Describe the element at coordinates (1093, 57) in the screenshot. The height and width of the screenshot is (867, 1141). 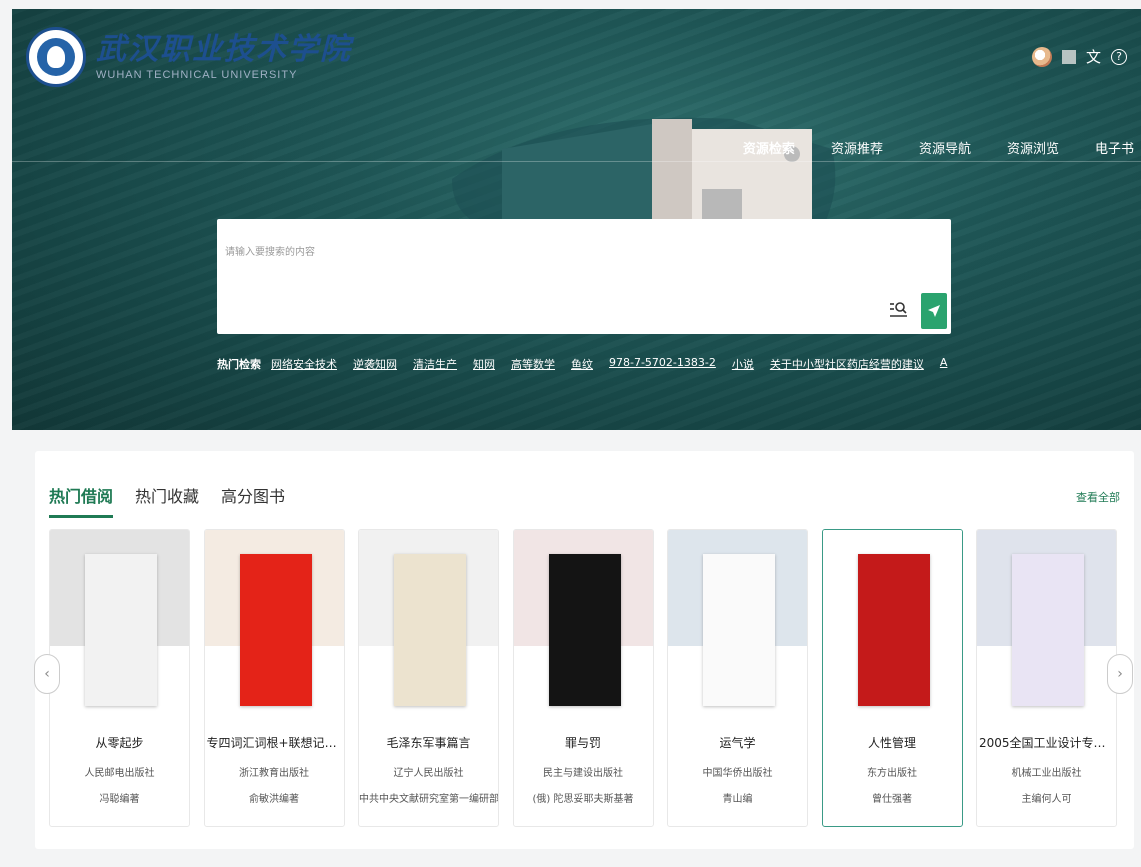
I see `language-icon: 文` at that location.